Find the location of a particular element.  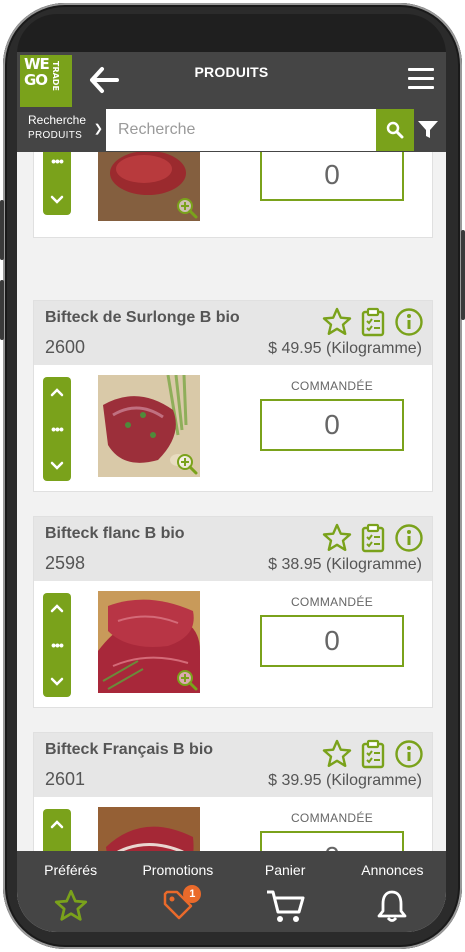

page-title: PRODUITS is located at coordinates (231, 72).